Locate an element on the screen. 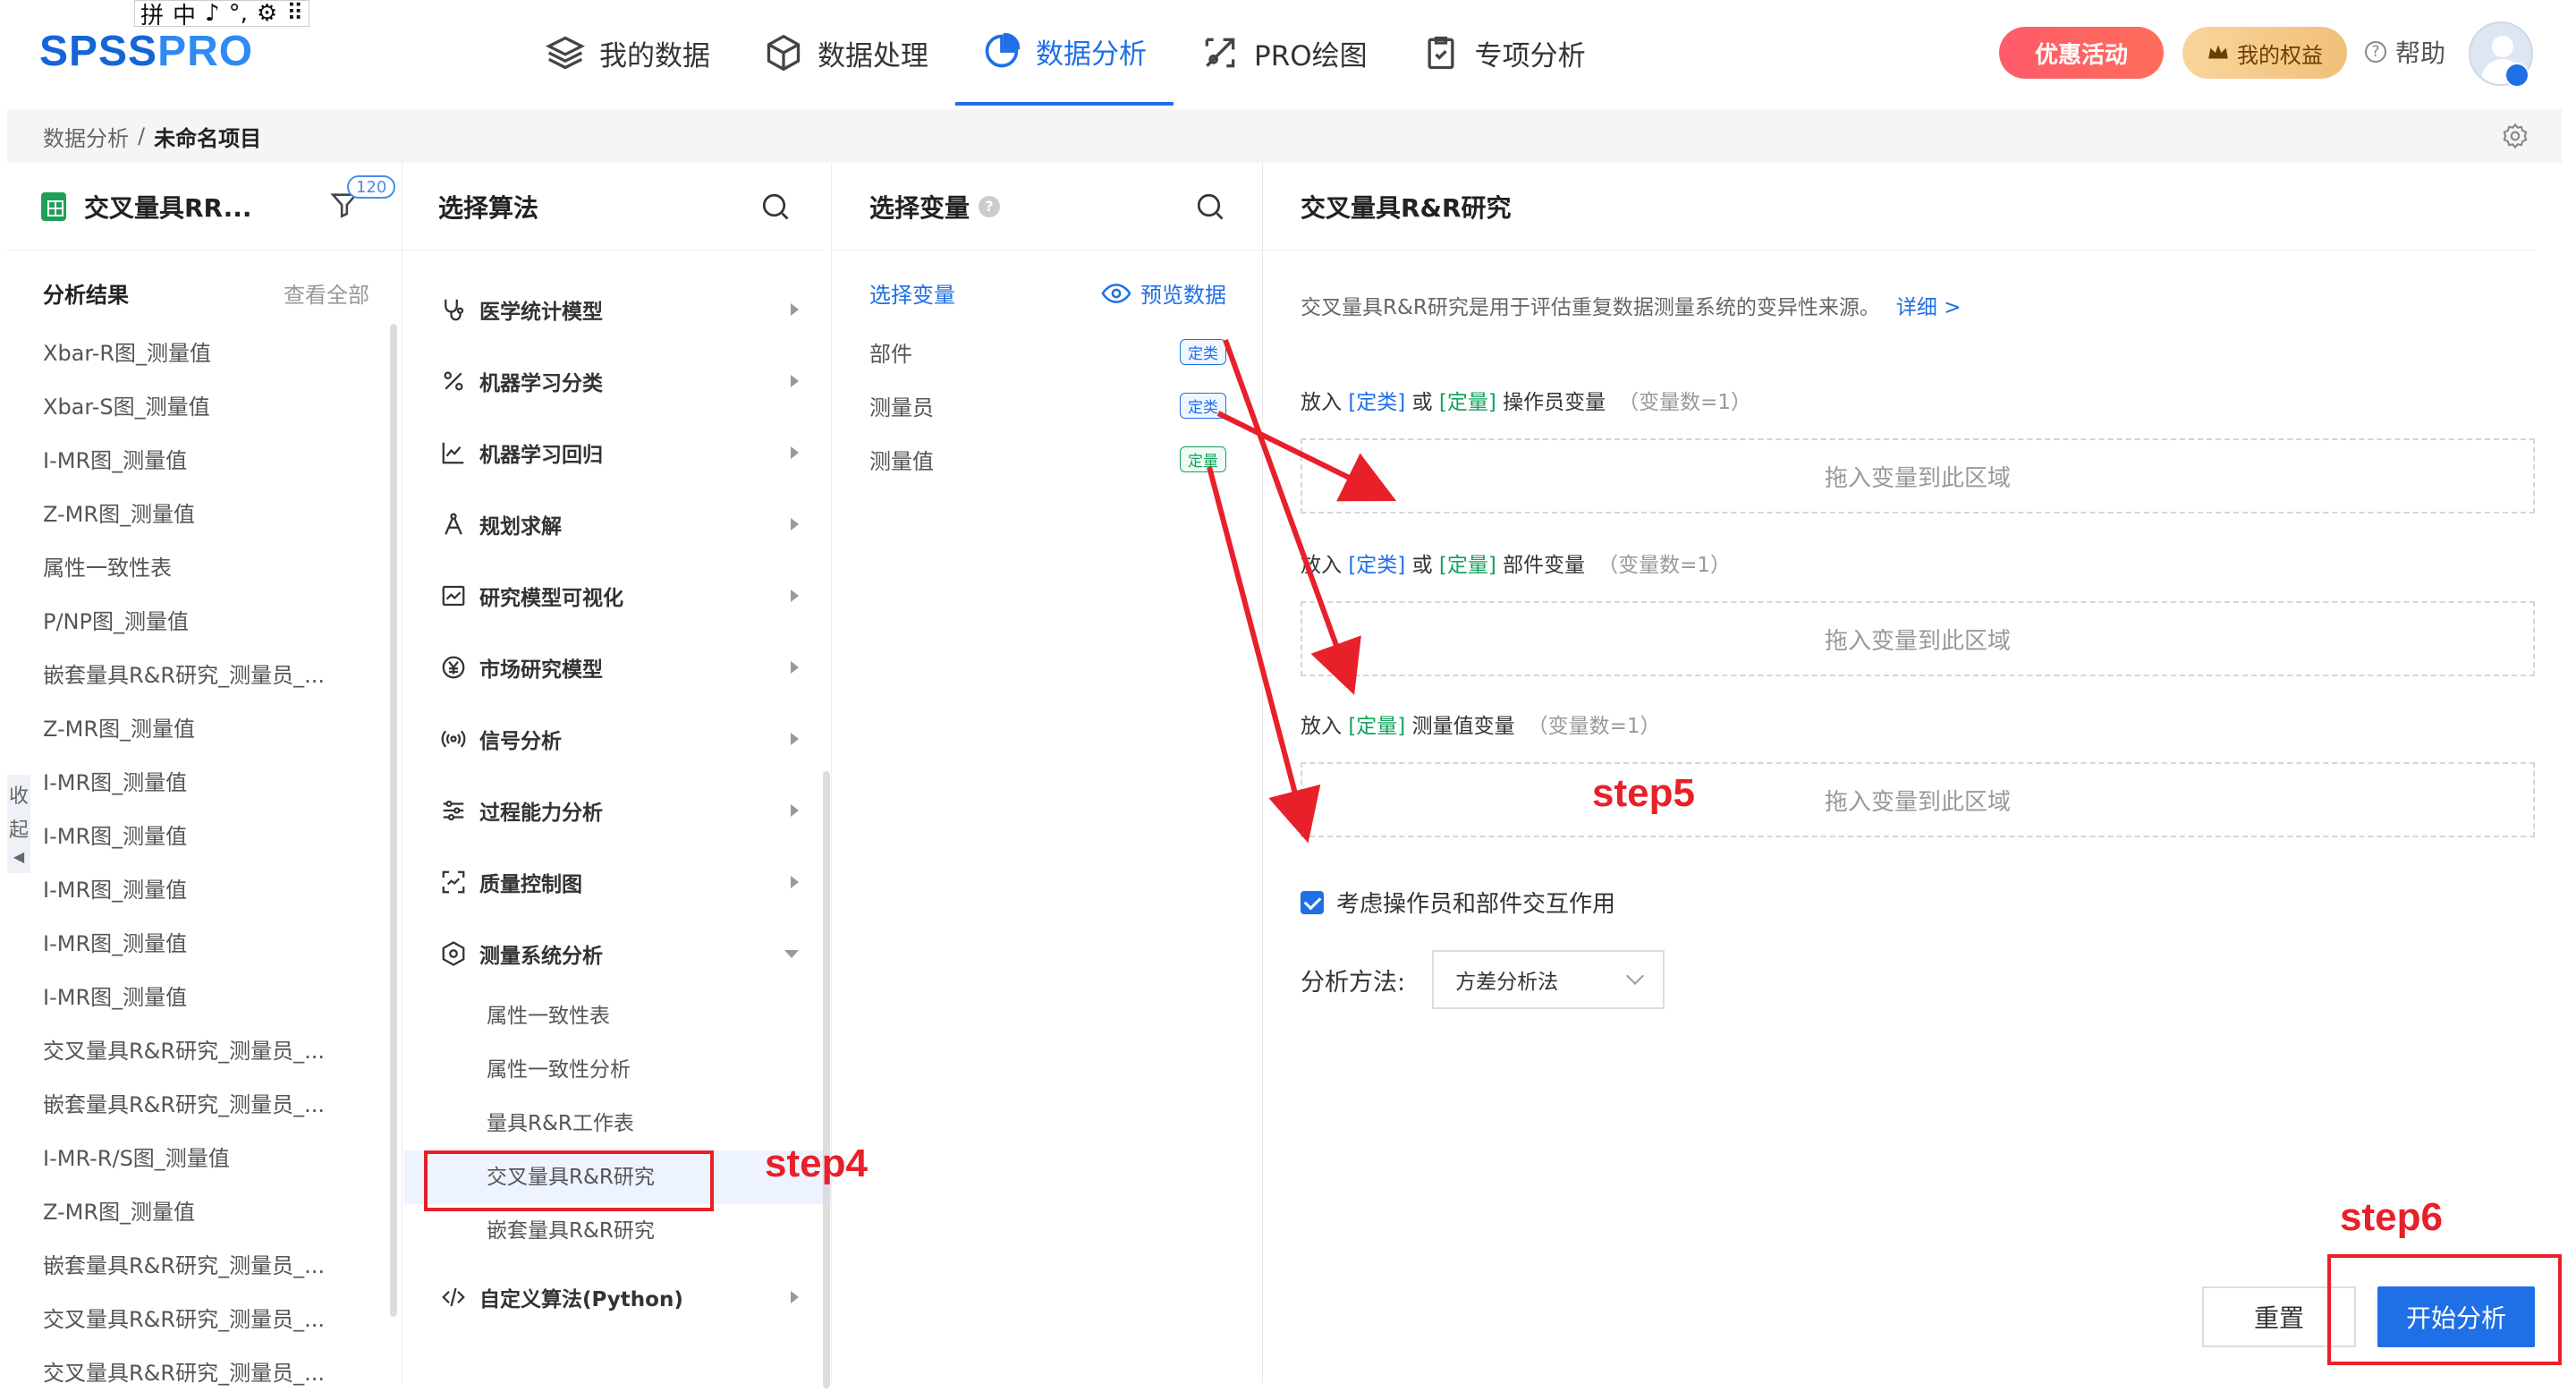  algorithm-scrollbar is located at coordinates (826, 1079).